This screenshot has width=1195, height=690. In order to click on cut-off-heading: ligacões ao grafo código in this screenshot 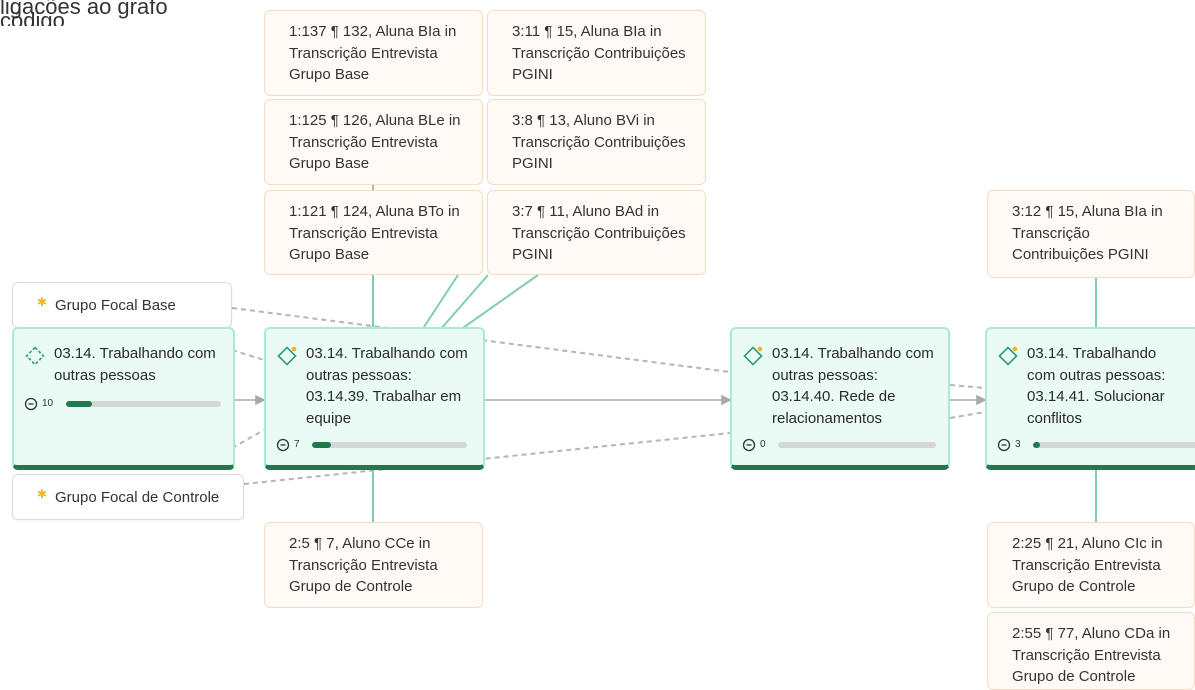, I will do `click(84, 13)`.